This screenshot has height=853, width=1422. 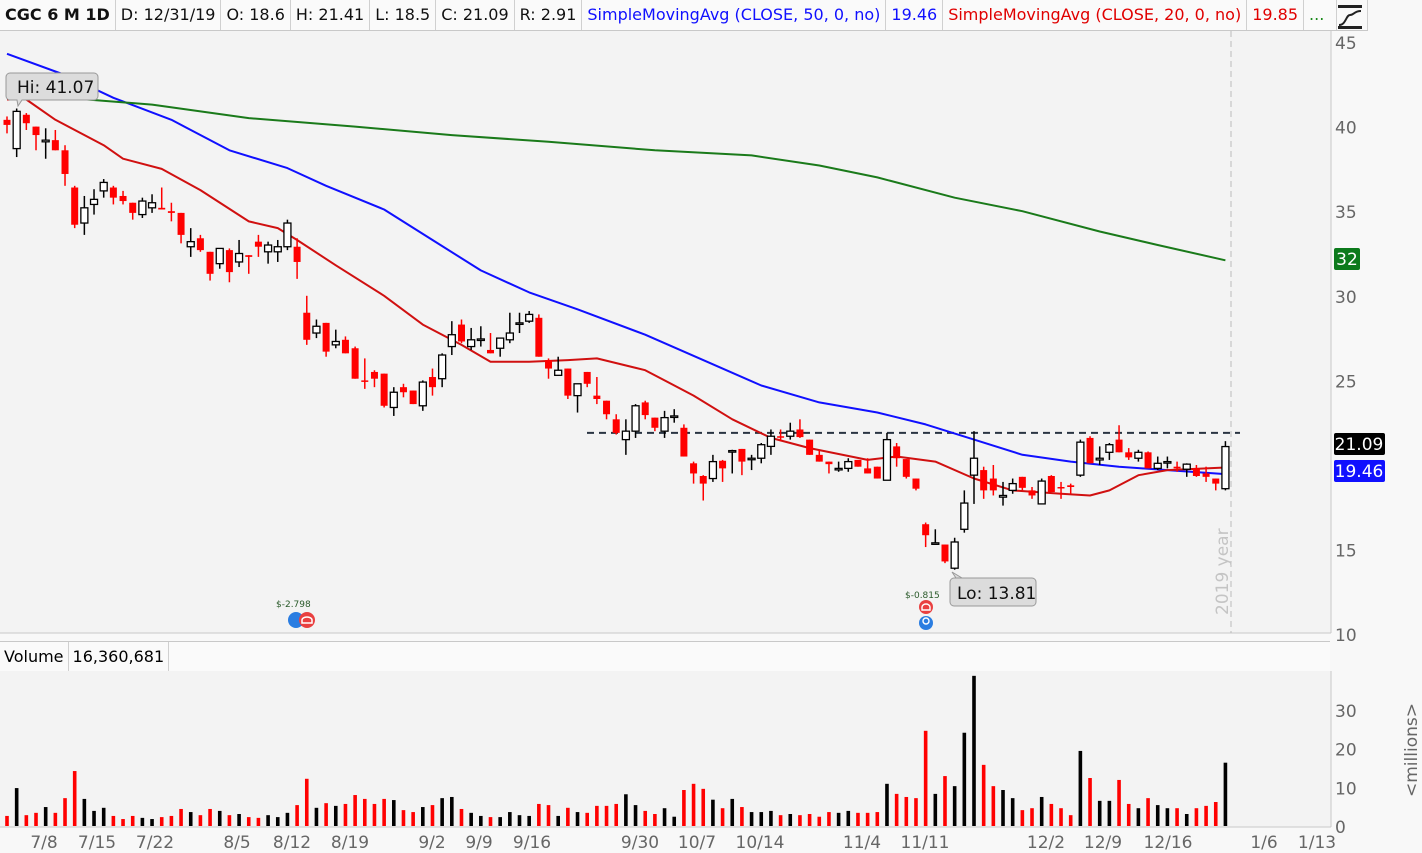 What do you see at coordinates (292, 843) in the screenshot?
I see `date-tick-label: 8/12` at bounding box center [292, 843].